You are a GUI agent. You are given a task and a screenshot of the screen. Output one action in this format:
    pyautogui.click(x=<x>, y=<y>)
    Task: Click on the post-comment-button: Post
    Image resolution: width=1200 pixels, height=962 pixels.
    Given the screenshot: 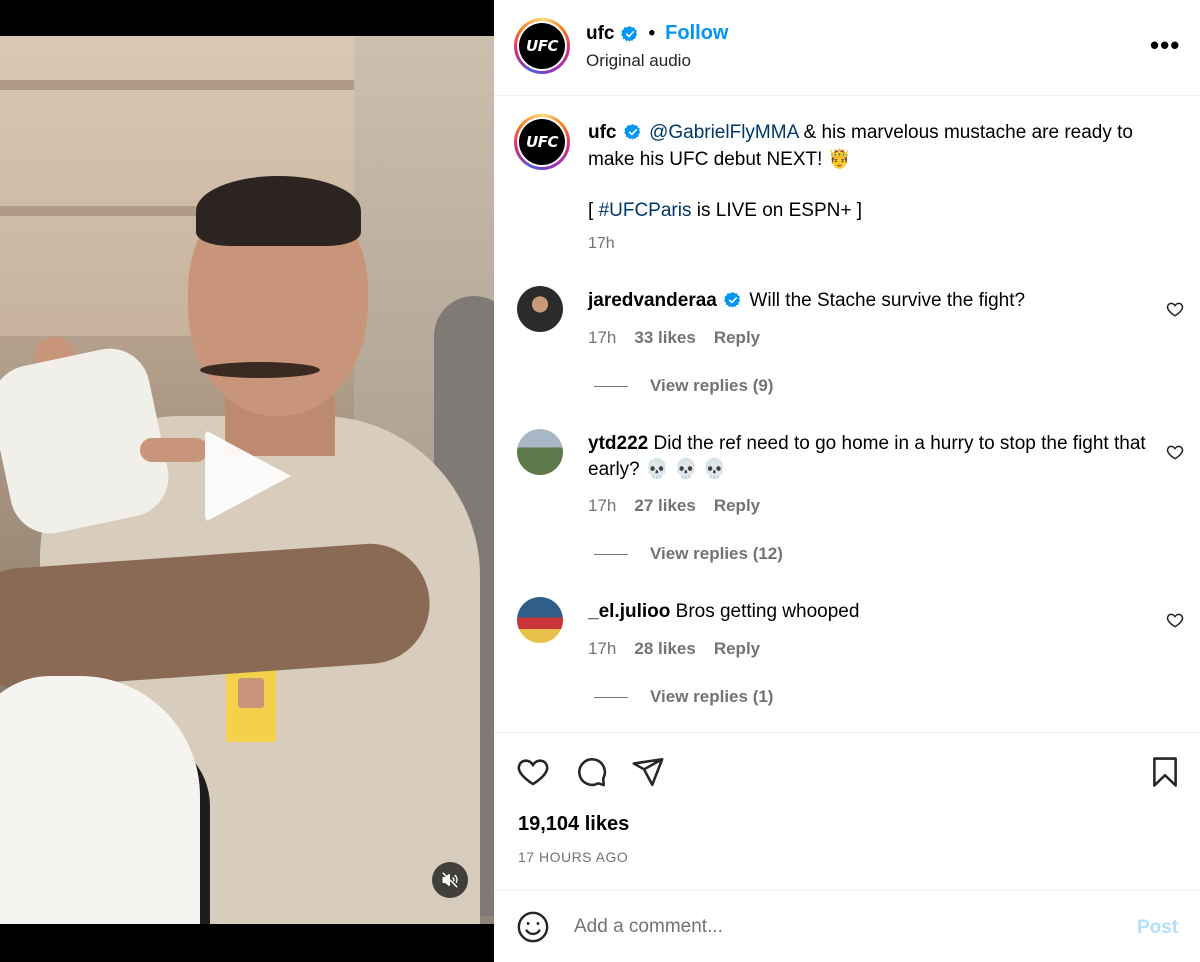 What is the action you would take?
    pyautogui.click(x=1157, y=928)
    